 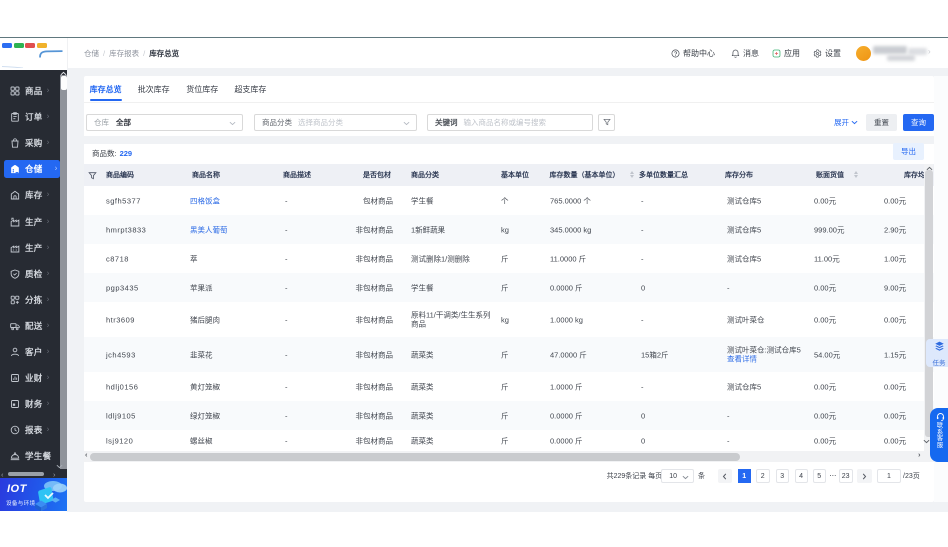 I want to click on cell-name: 四格饭盒, so click(x=205, y=200).